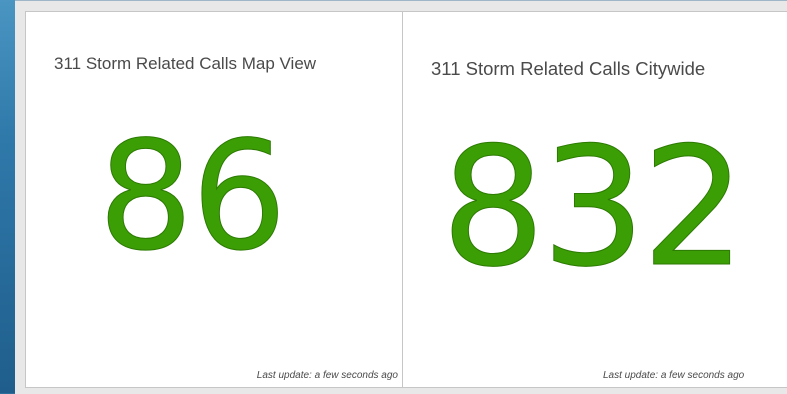  I want to click on card-title: 311 Storm Related Calls Map View, so click(185, 63).